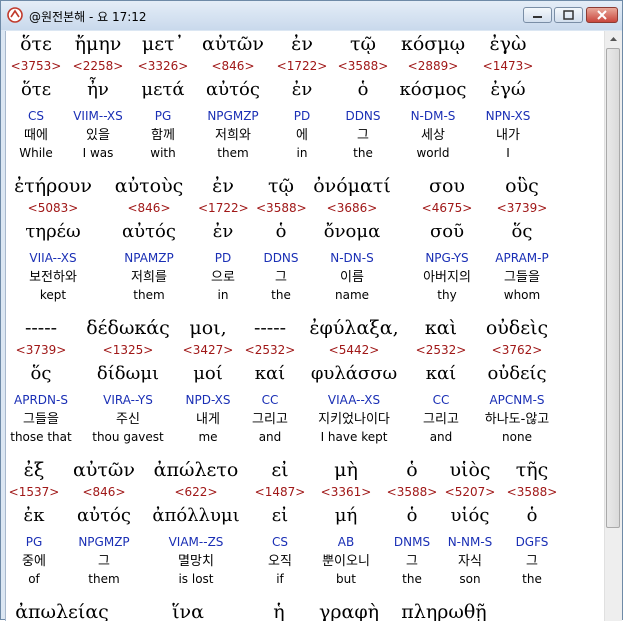 Image resolution: width=623 pixels, height=621 pixels. I want to click on lemma: οὐδείς, so click(517, 373).